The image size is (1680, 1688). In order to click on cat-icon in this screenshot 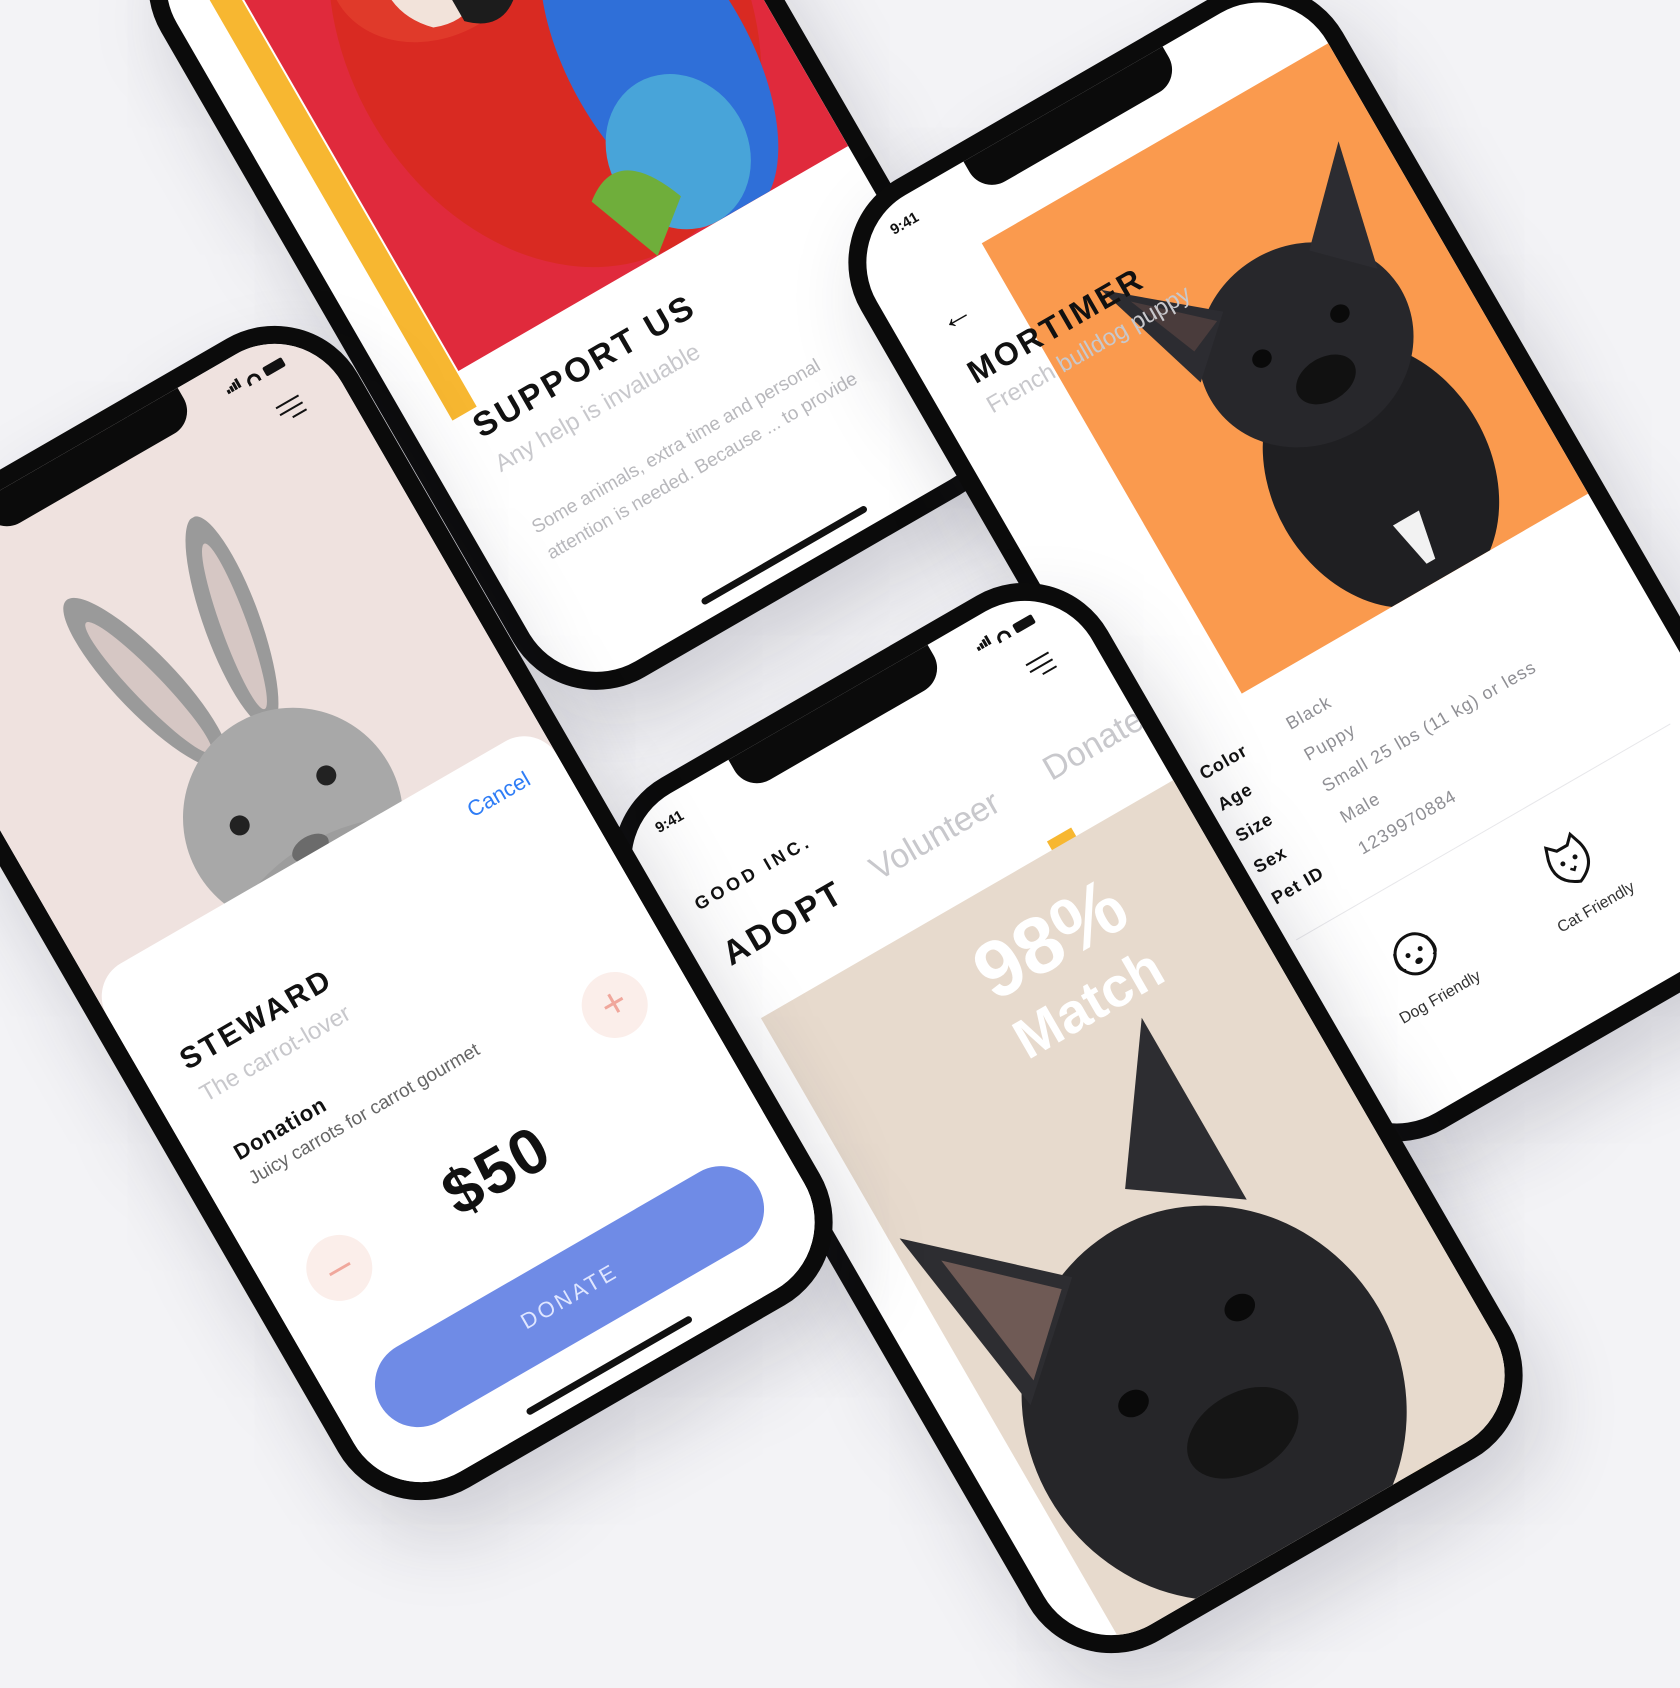, I will do `click(1566, 857)`.